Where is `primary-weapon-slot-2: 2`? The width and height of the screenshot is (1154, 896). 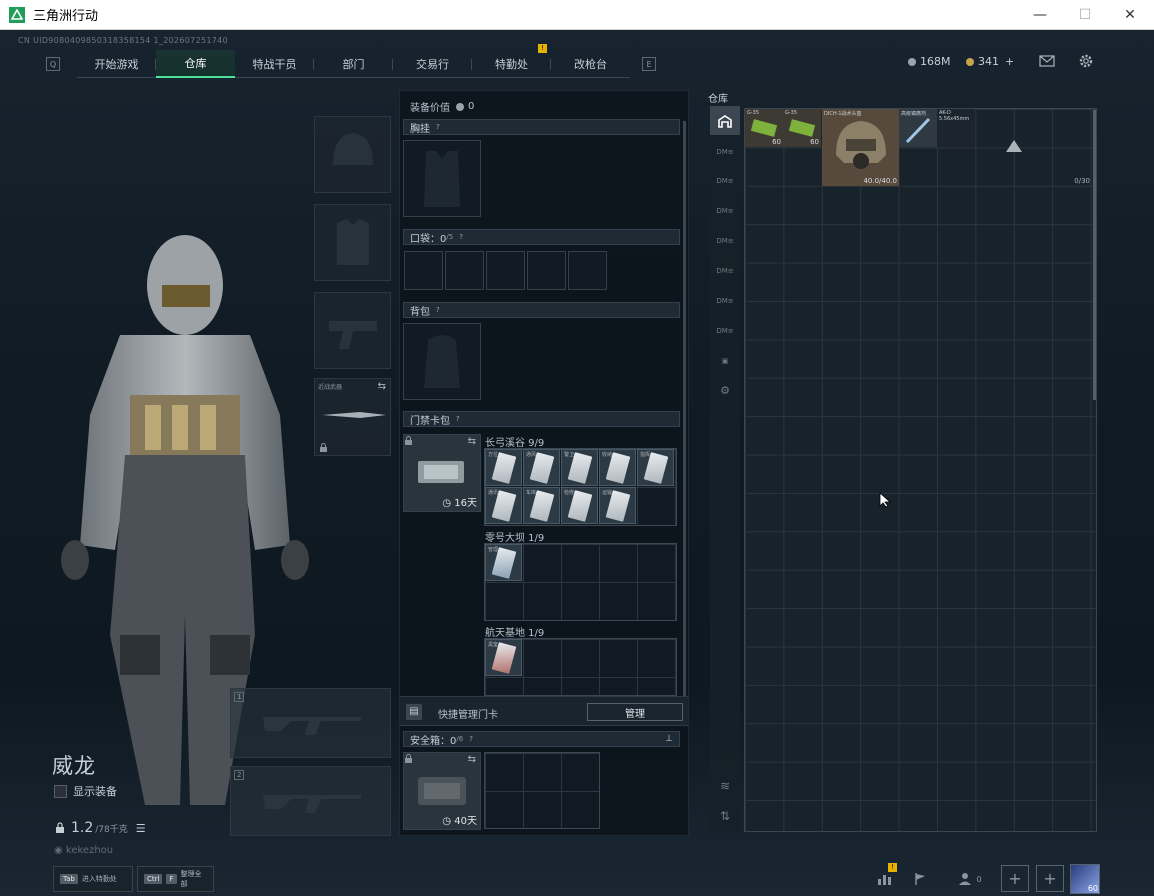 primary-weapon-slot-2: 2 is located at coordinates (310, 801).